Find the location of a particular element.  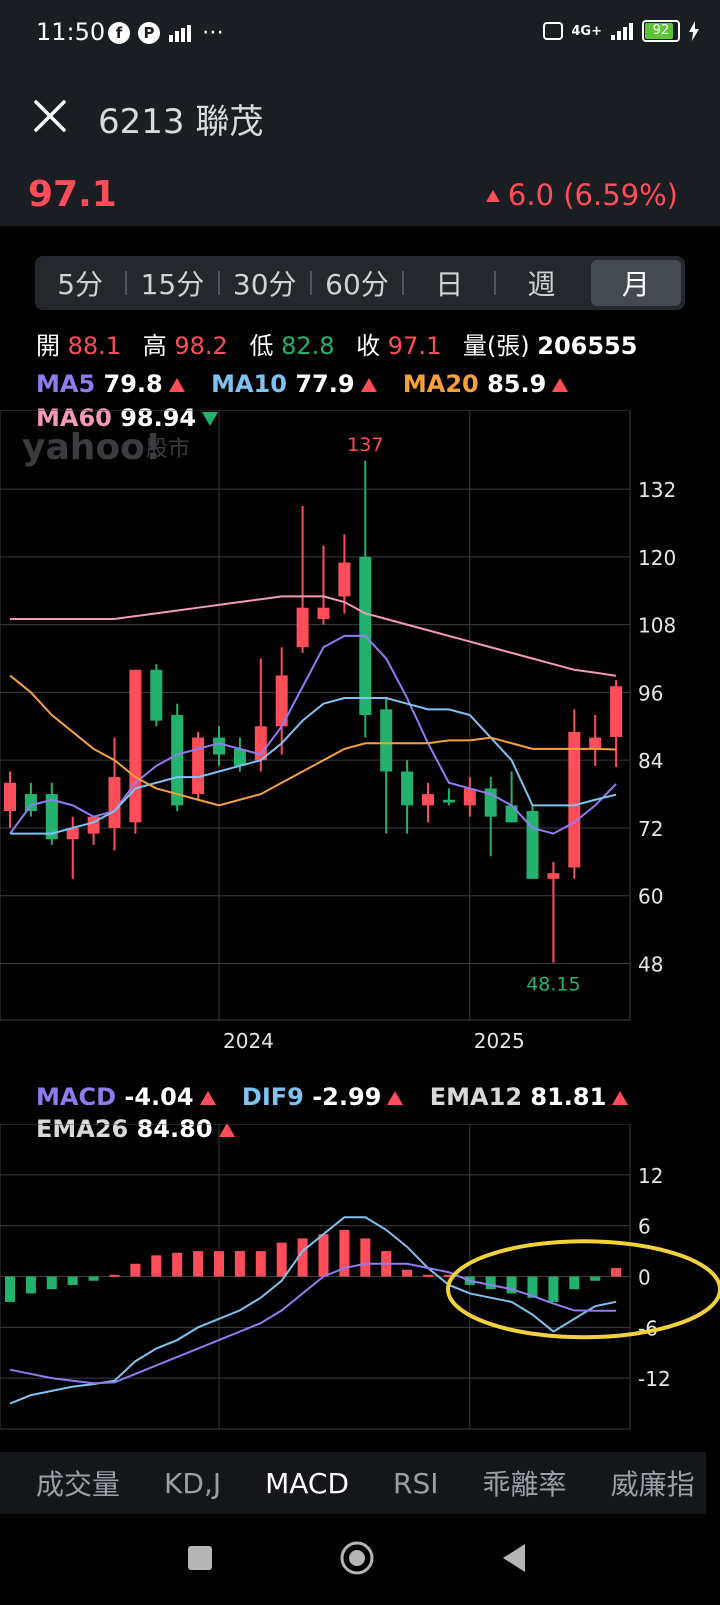

open-label: 開 is located at coordinates (48, 346).